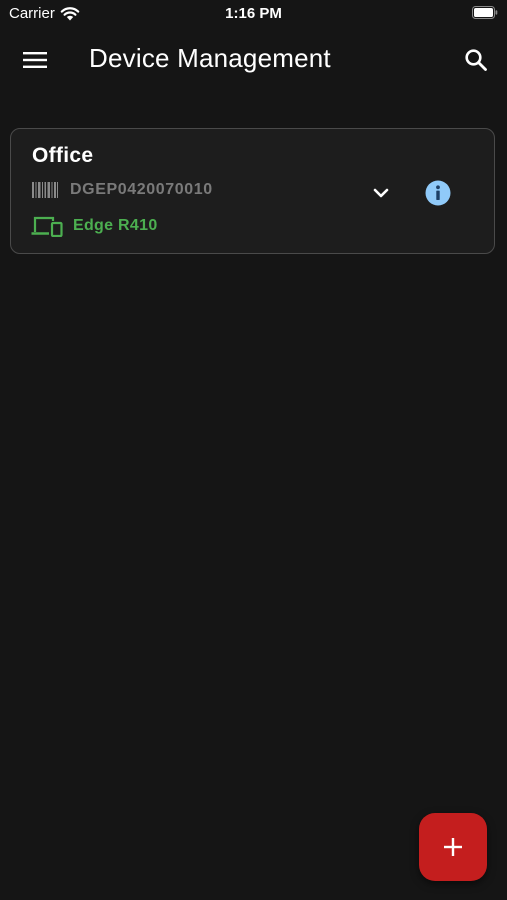  I want to click on expand-button, so click(381, 193).